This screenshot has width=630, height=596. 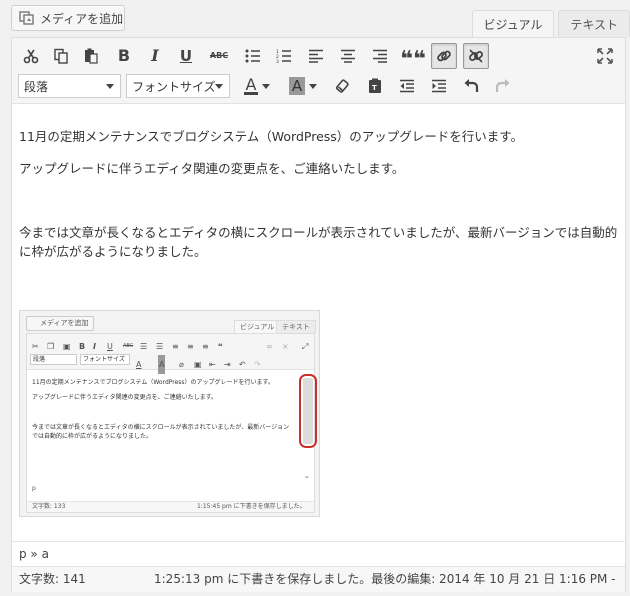 What do you see at coordinates (503, 86) in the screenshot?
I see `redo-icon` at bounding box center [503, 86].